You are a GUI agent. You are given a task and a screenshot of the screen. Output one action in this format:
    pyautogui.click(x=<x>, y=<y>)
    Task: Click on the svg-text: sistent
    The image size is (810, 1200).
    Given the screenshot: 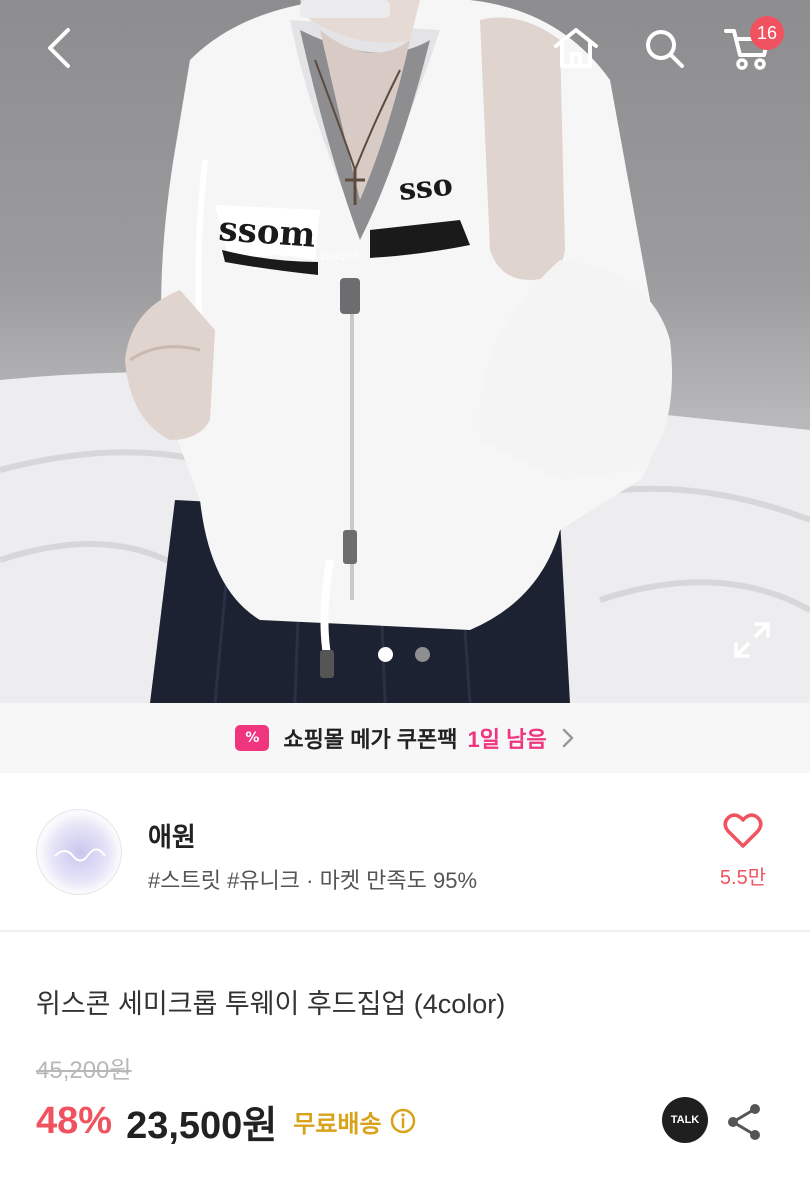 What is the action you would take?
    pyautogui.click(x=339, y=256)
    